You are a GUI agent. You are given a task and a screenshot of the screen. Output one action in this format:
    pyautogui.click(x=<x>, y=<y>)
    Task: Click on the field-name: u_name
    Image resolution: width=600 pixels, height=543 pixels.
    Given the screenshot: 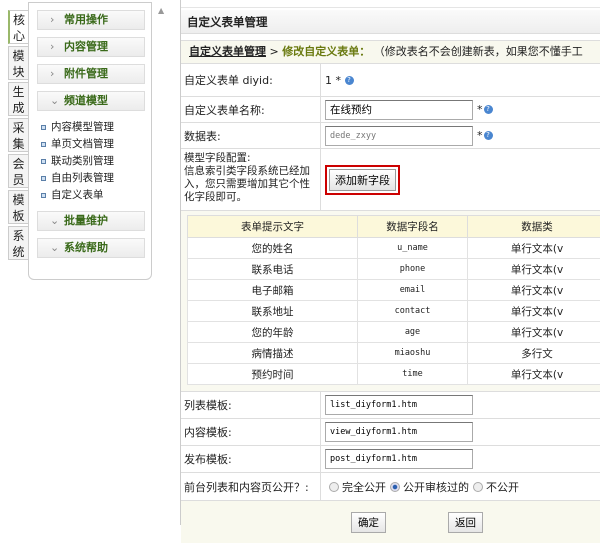 What is the action you would take?
    pyautogui.click(x=413, y=248)
    